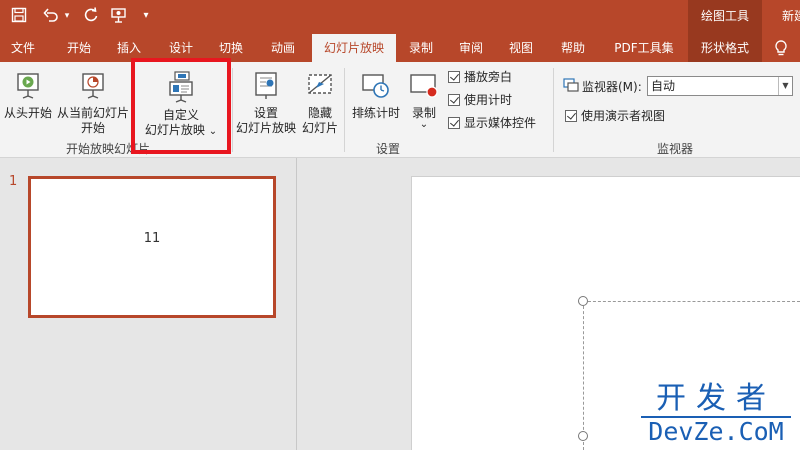 The image size is (800, 450). I want to click on monitor-select-value: 自动, so click(663, 86).